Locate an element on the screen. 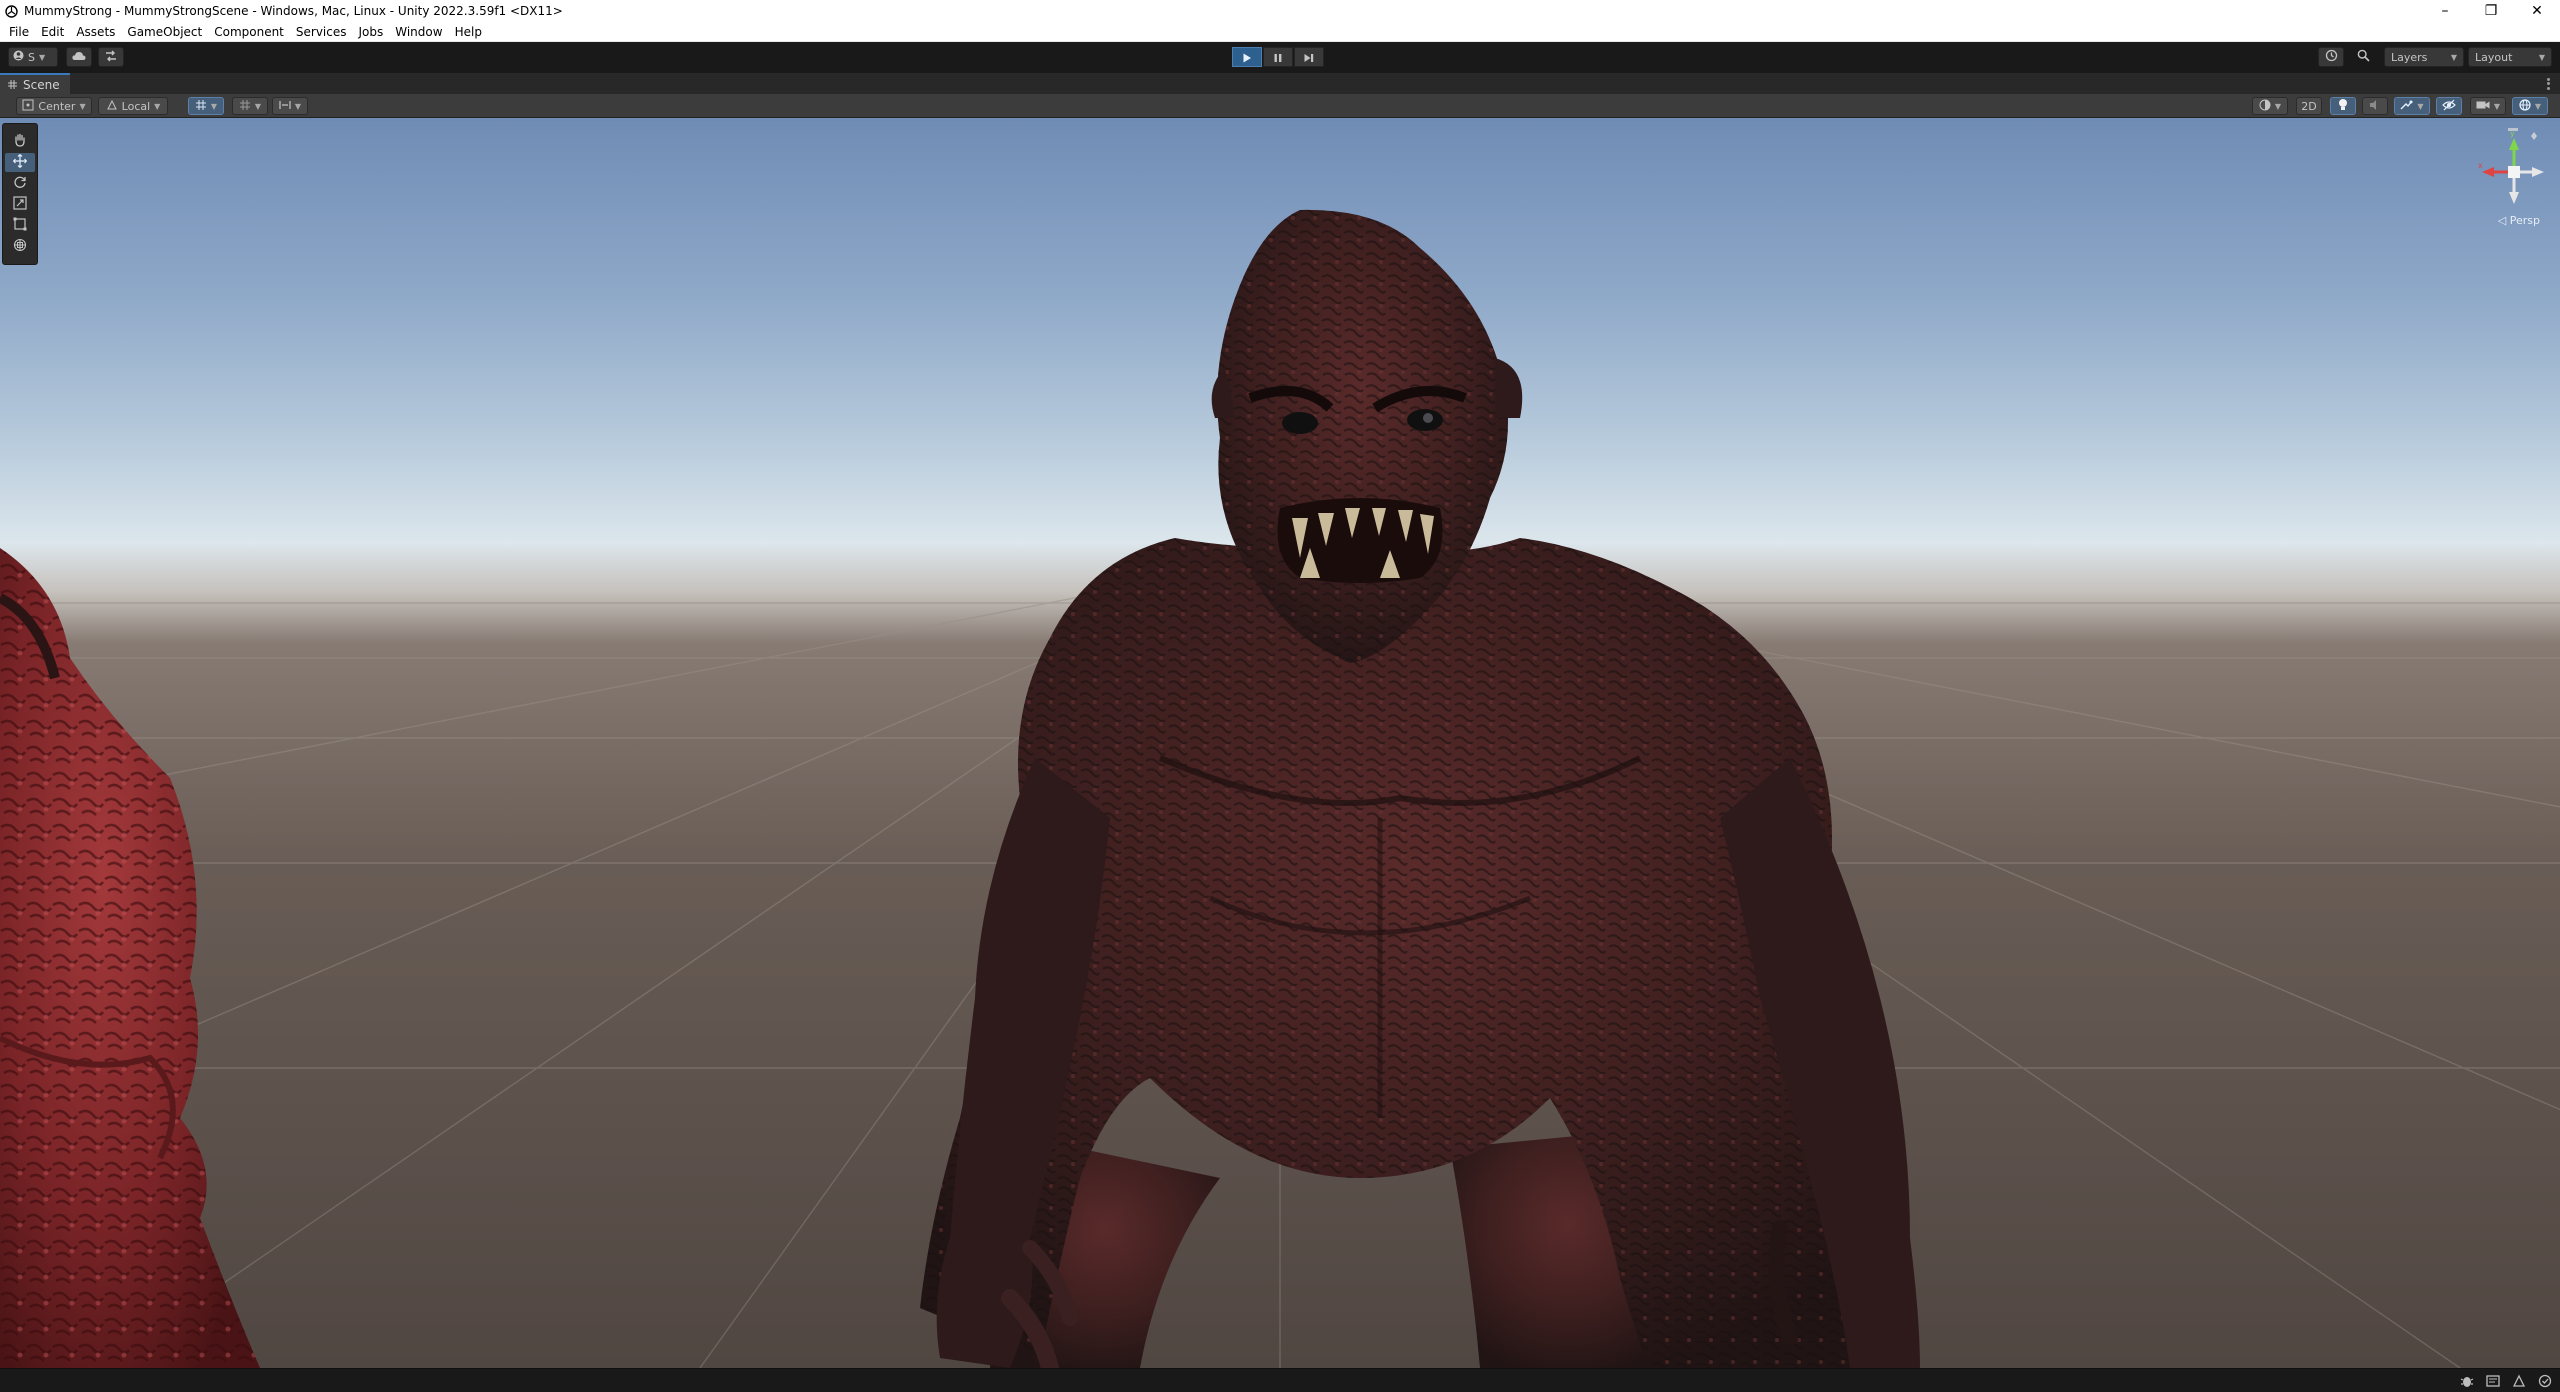 This screenshot has height=1392, width=2560. move-tool-button is located at coordinates (20, 162).